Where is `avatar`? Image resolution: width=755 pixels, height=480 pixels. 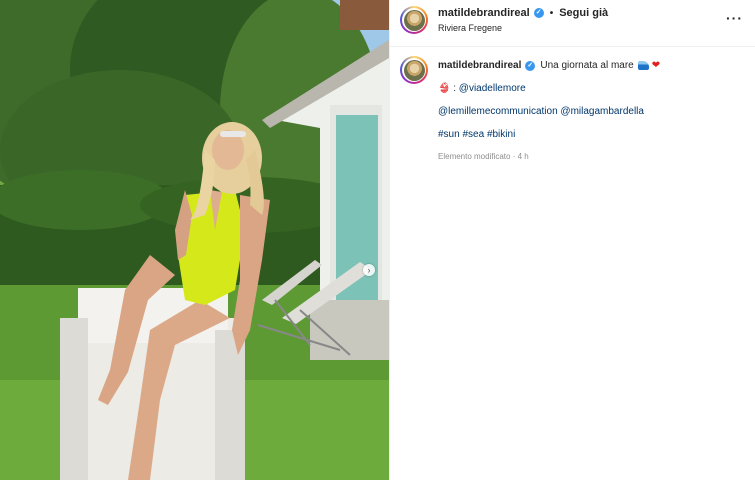 avatar is located at coordinates (414, 20).